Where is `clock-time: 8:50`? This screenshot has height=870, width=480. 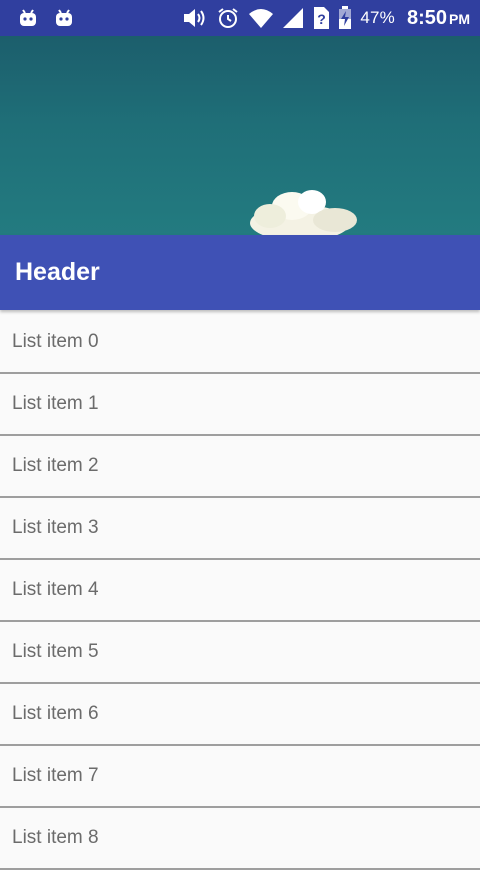
clock-time: 8:50 is located at coordinates (426, 17).